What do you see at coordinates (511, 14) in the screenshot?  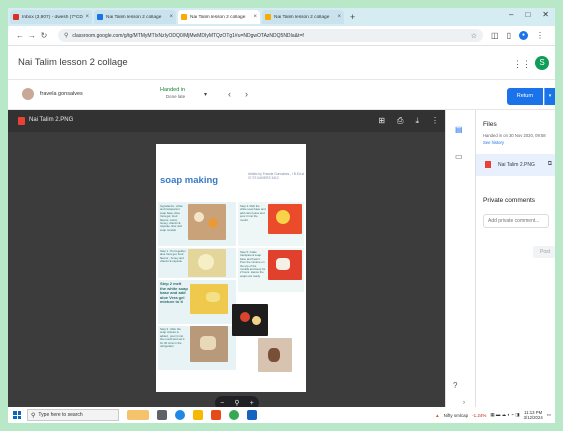 I see `minimize-button: –` at bounding box center [511, 14].